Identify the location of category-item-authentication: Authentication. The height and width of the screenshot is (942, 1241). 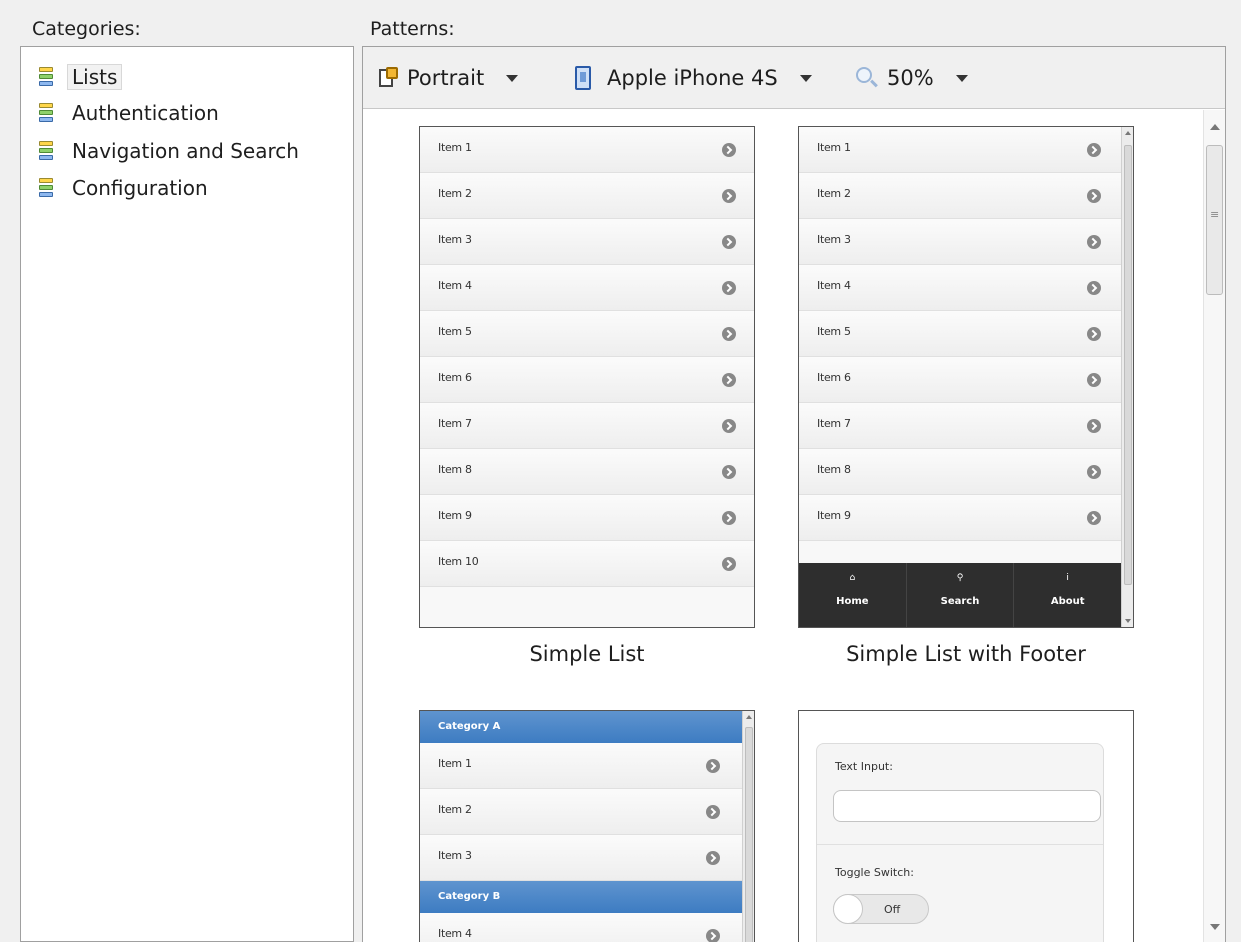
(128, 113).